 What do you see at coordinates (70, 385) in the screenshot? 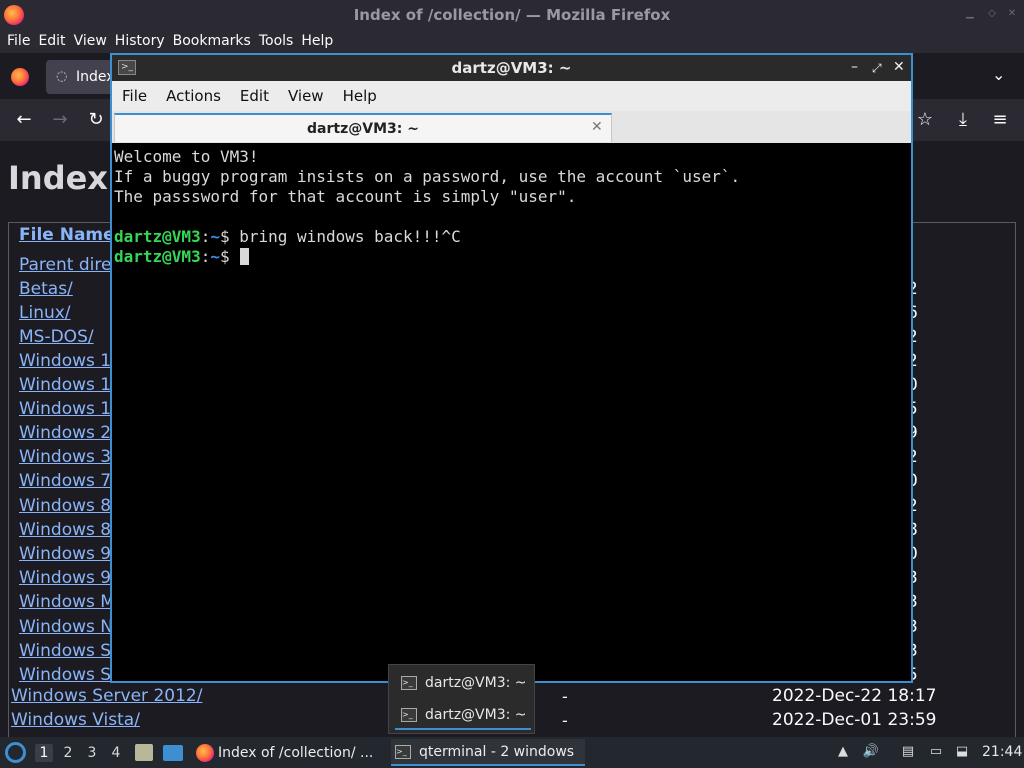
I see `list-item-link: Windows 10` at bounding box center [70, 385].